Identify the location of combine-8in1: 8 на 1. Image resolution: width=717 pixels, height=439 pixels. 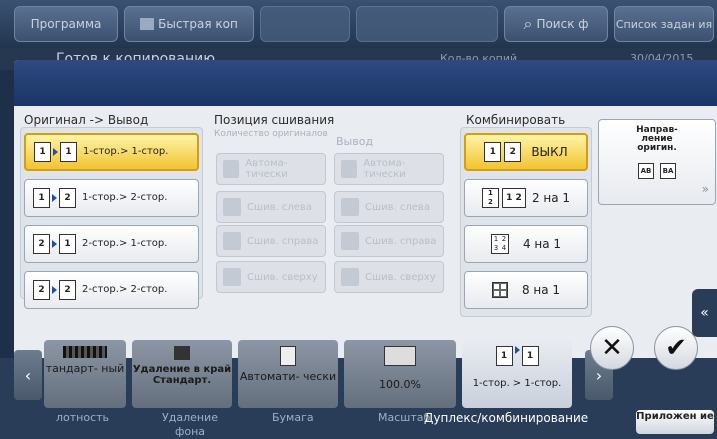
(526, 290).